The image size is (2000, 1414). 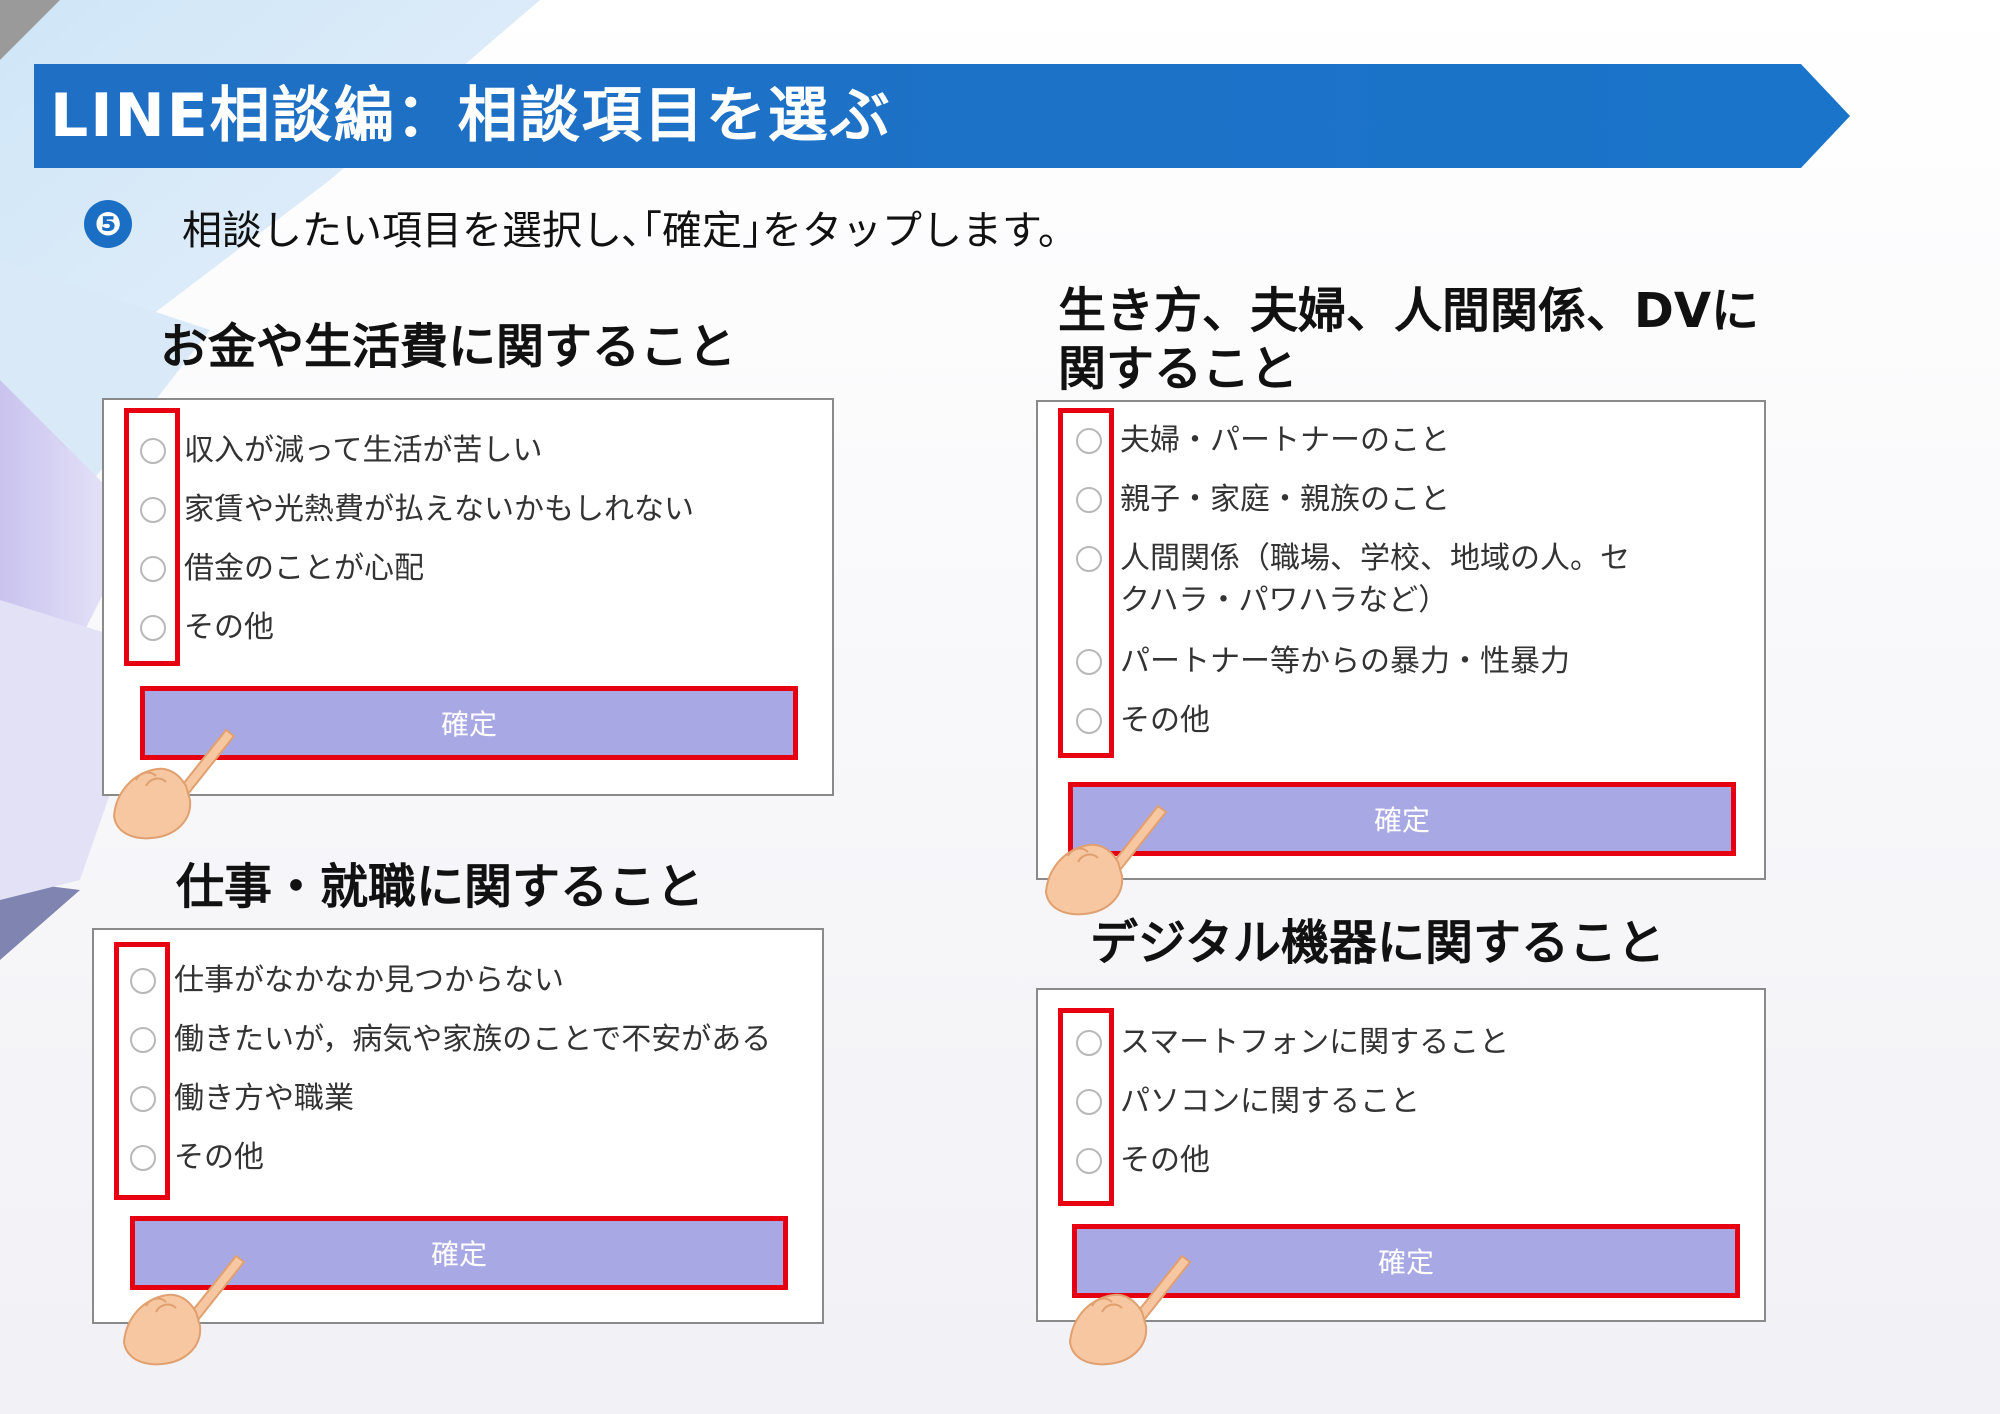 I want to click on option-digital-pc: パソコンに関すること, so click(x=1248, y=1102).